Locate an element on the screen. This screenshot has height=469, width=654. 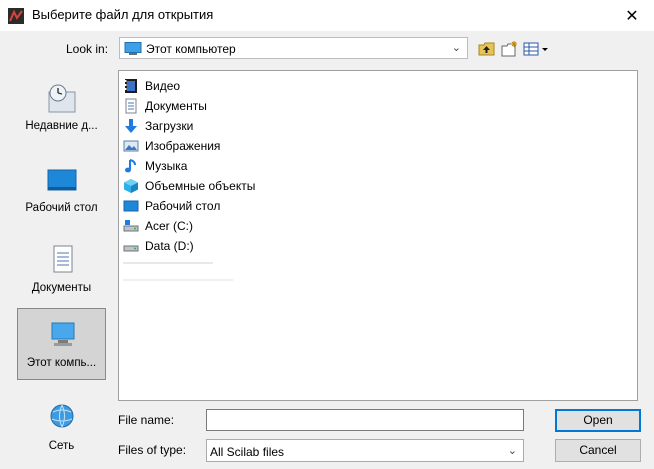
place-documents: Документы is located at coordinates (61, 273).